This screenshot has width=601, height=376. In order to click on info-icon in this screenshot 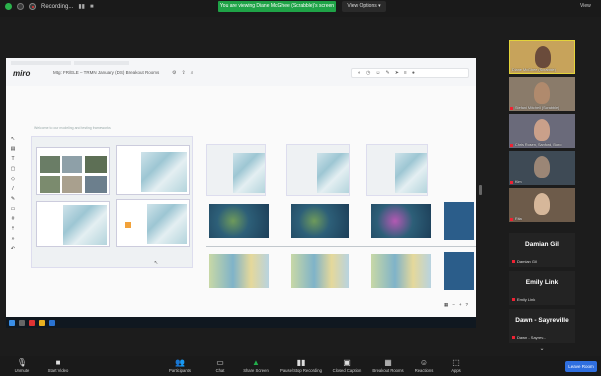, I will do `click(20, 6)`.